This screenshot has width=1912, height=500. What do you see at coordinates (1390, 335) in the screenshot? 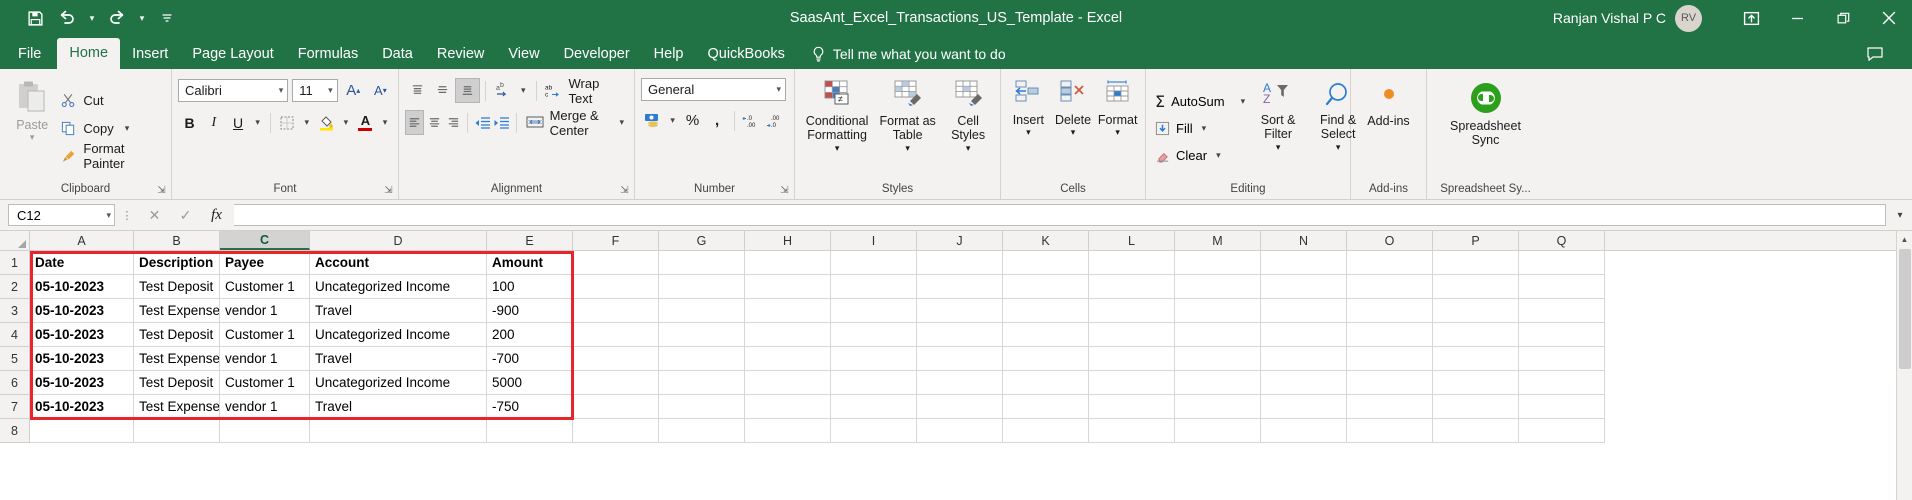
I see `cell-O4` at bounding box center [1390, 335].